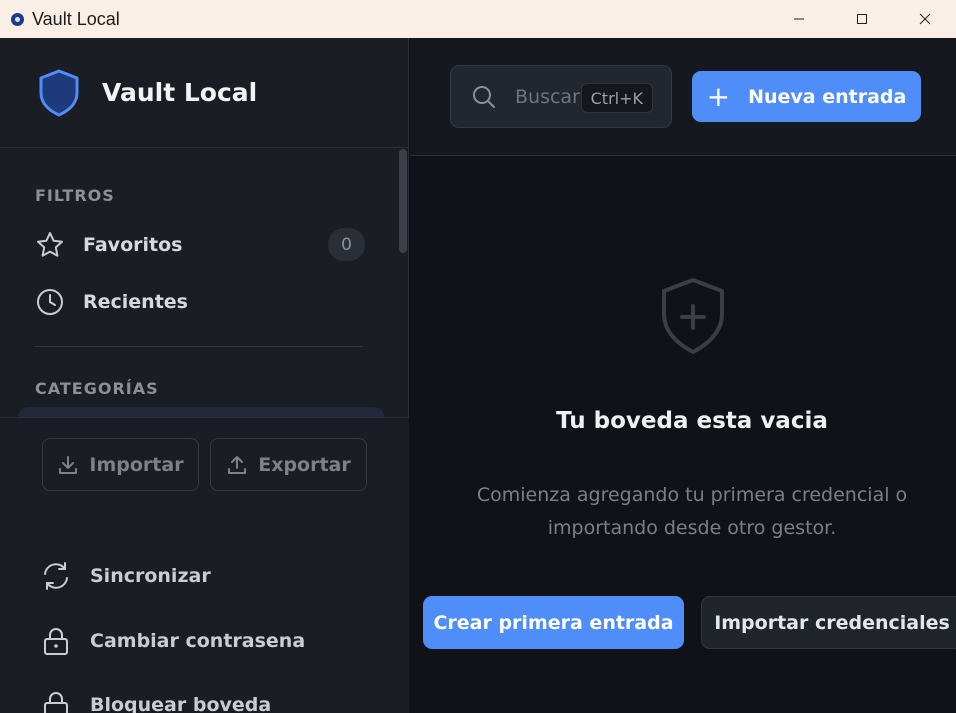 The image size is (956, 713). What do you see at coordinates (181, 703) in the screenshot?
I see `lock-vault-label: Bloquear boveda` at bounding box center [181, 703].